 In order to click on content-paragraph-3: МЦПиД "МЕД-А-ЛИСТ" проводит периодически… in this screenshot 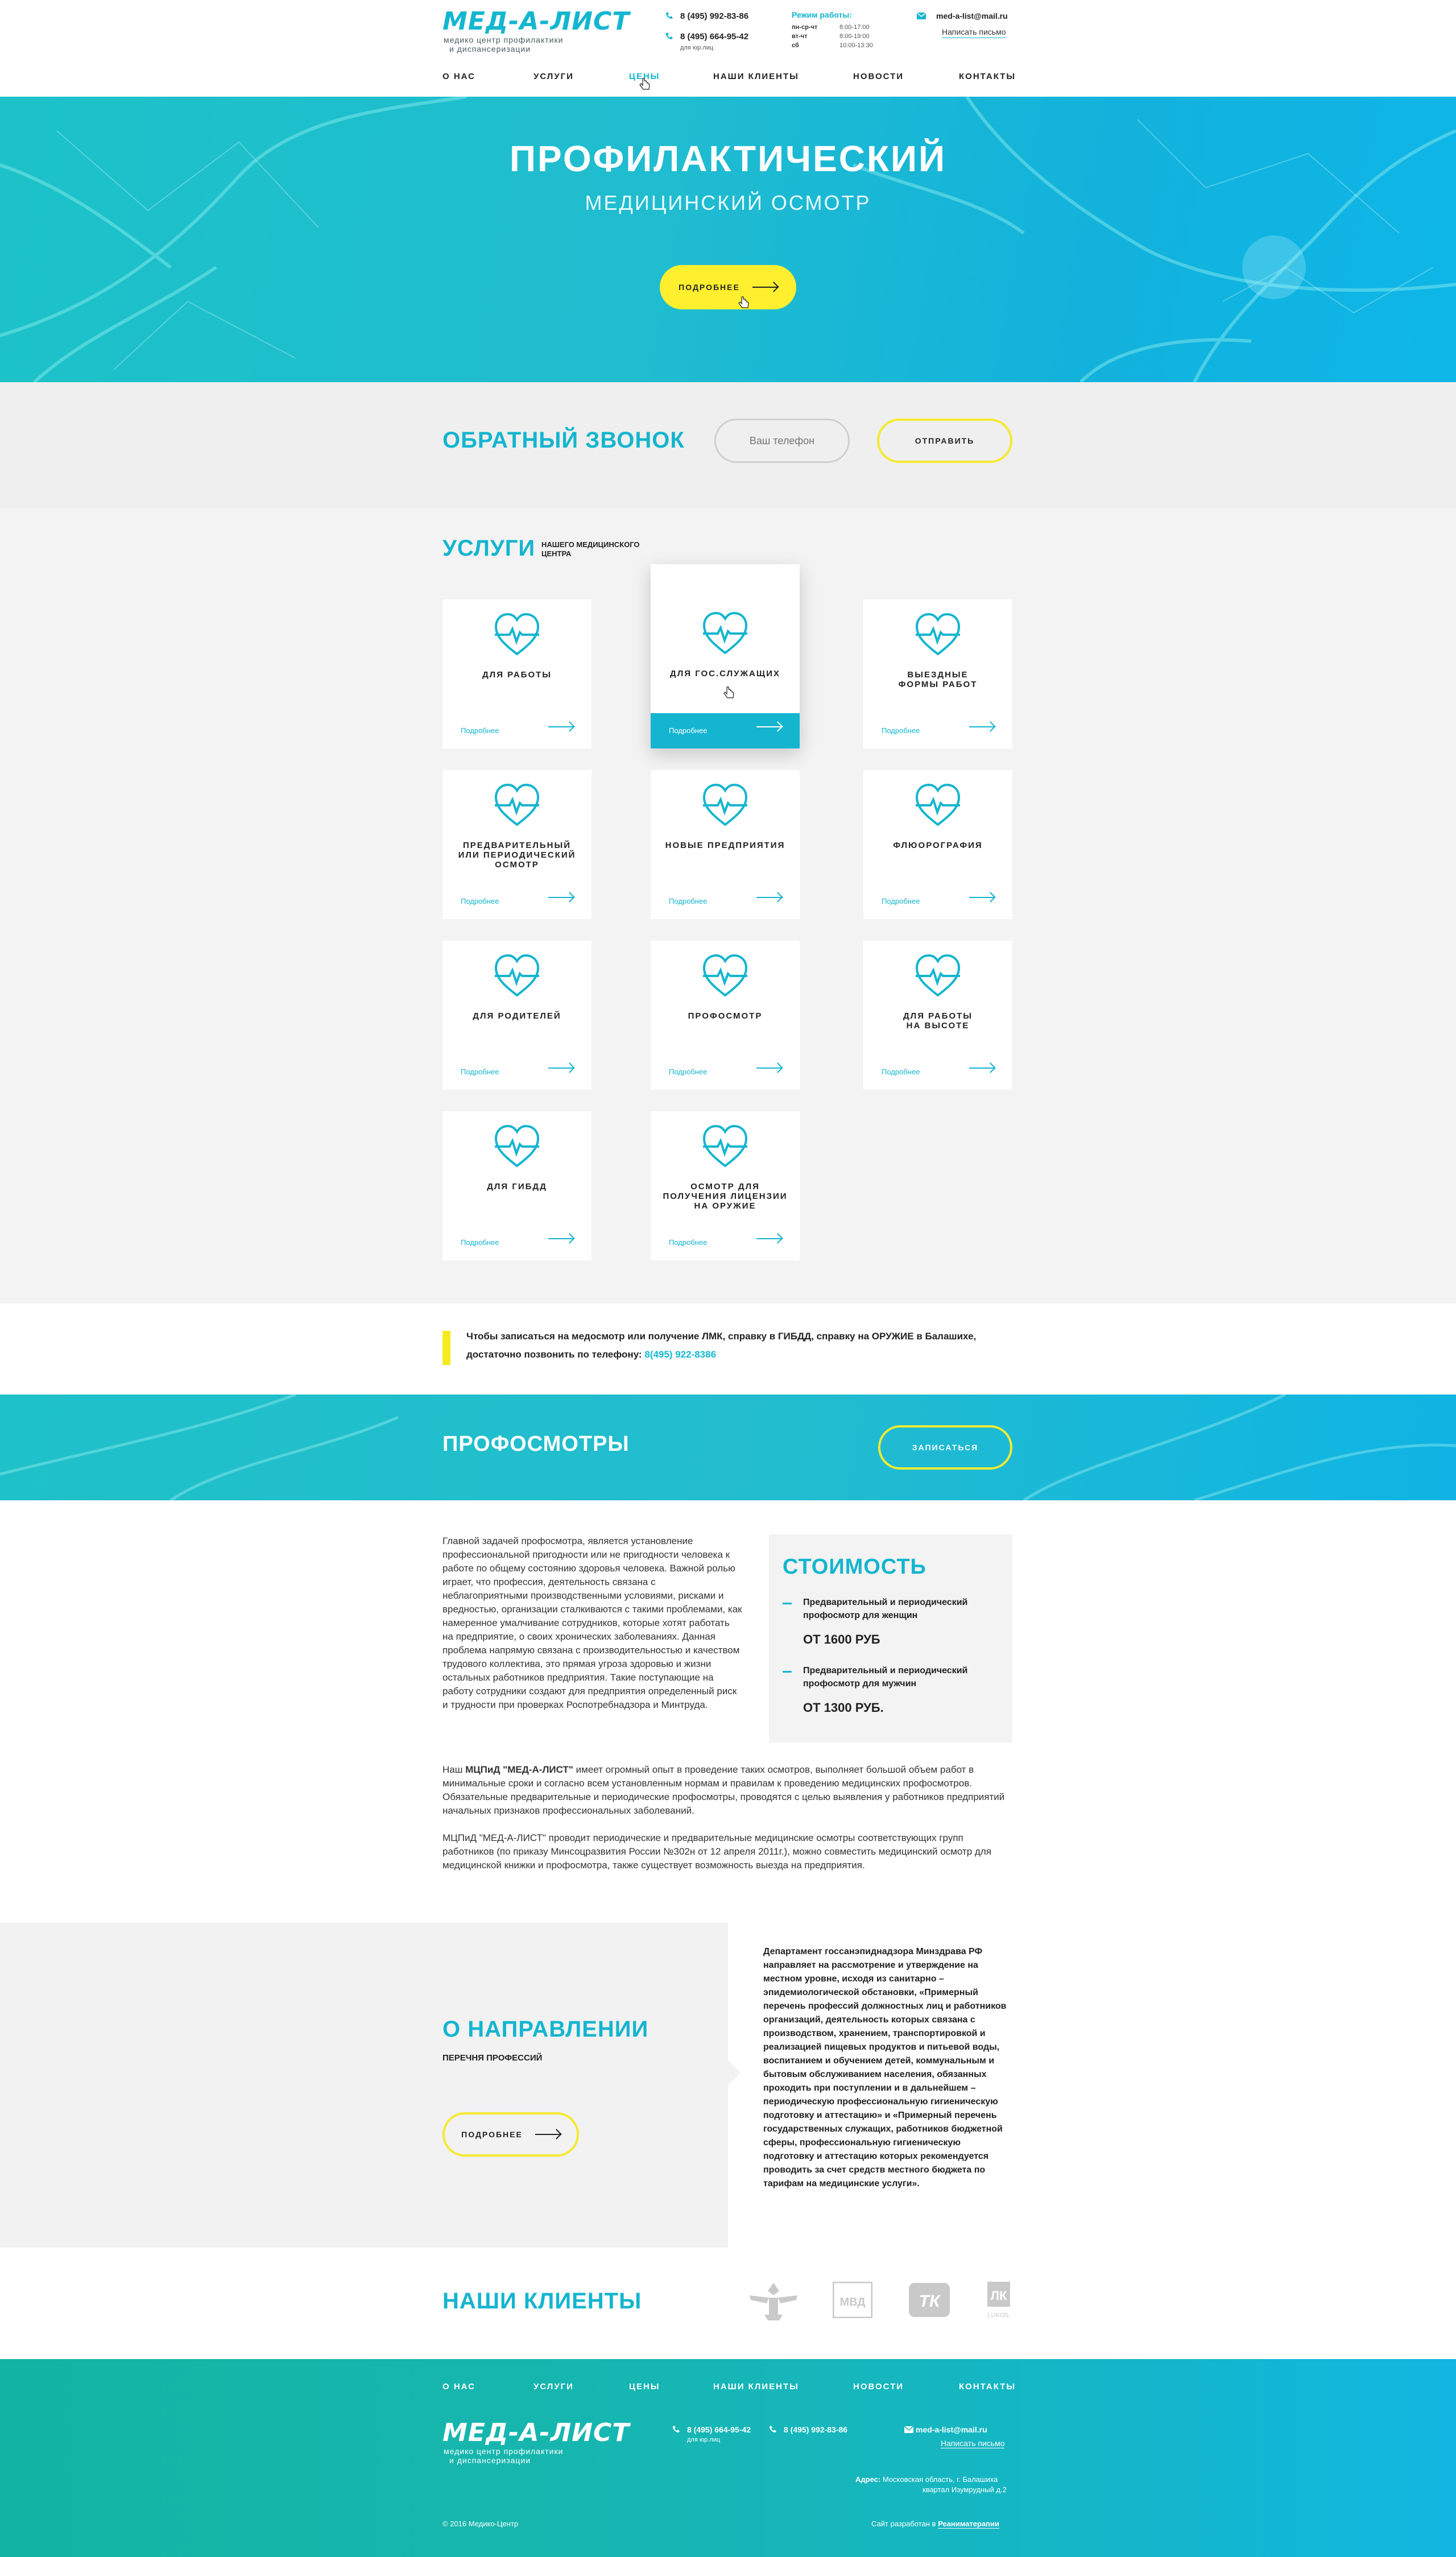, I will do `click(716, 1851)`.